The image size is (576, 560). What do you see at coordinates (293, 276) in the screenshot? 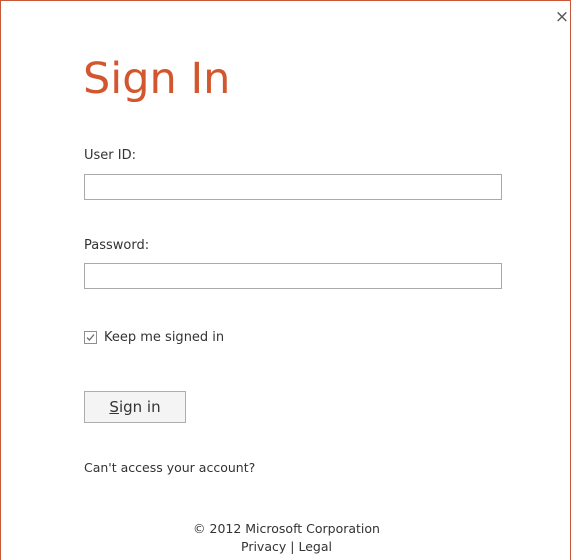
I see `password-input` at bounding box center [293, 276].